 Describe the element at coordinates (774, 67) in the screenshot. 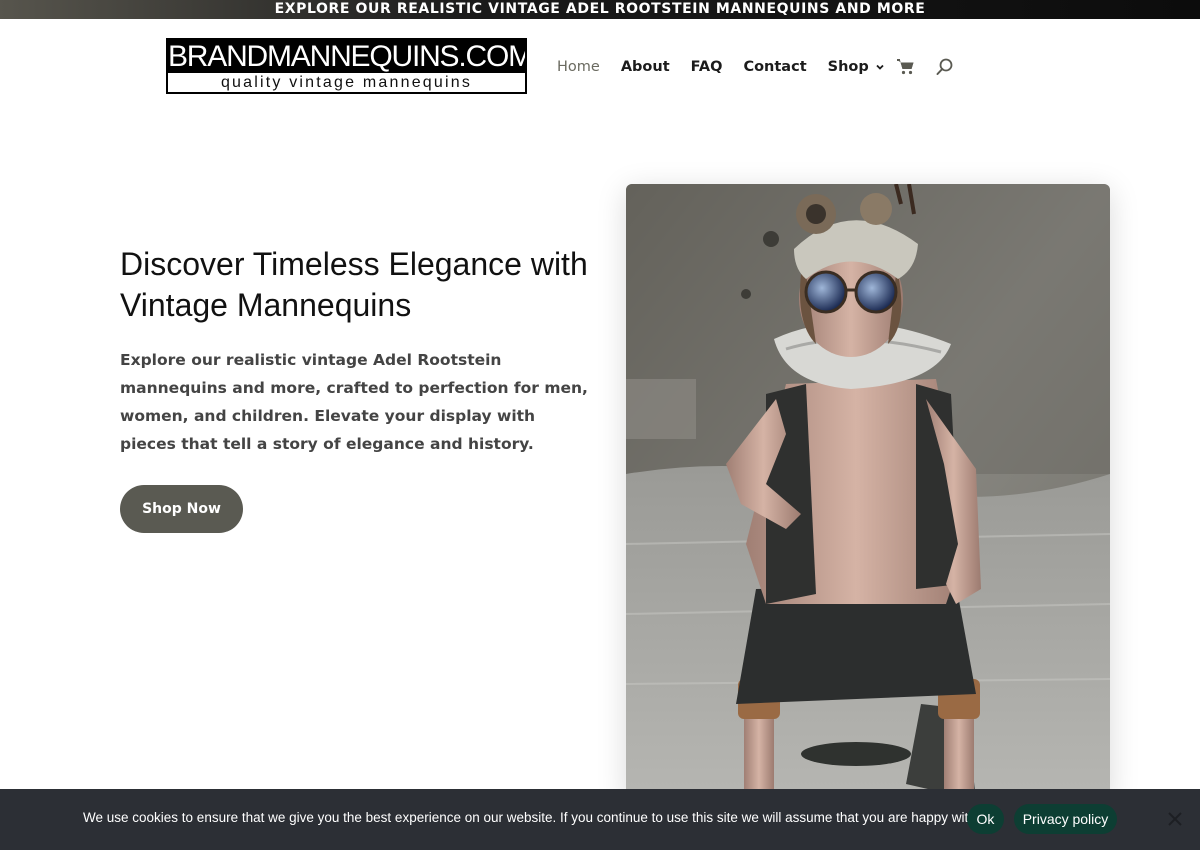

I see `nav-item-contact: Contact` at that location.